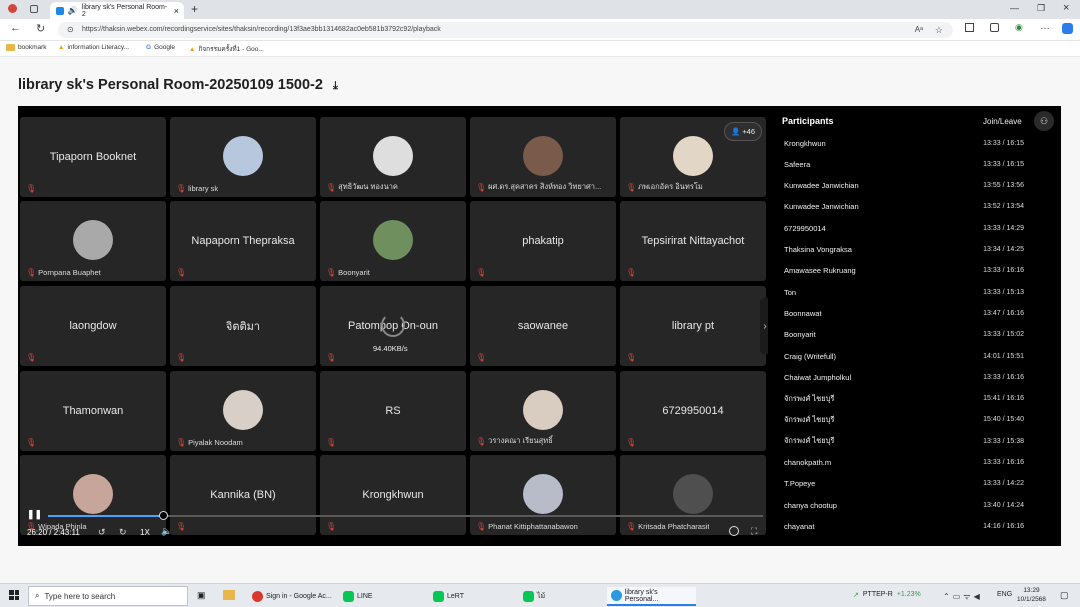  I want to click on loading-spinner-icon, so click(393, 325).